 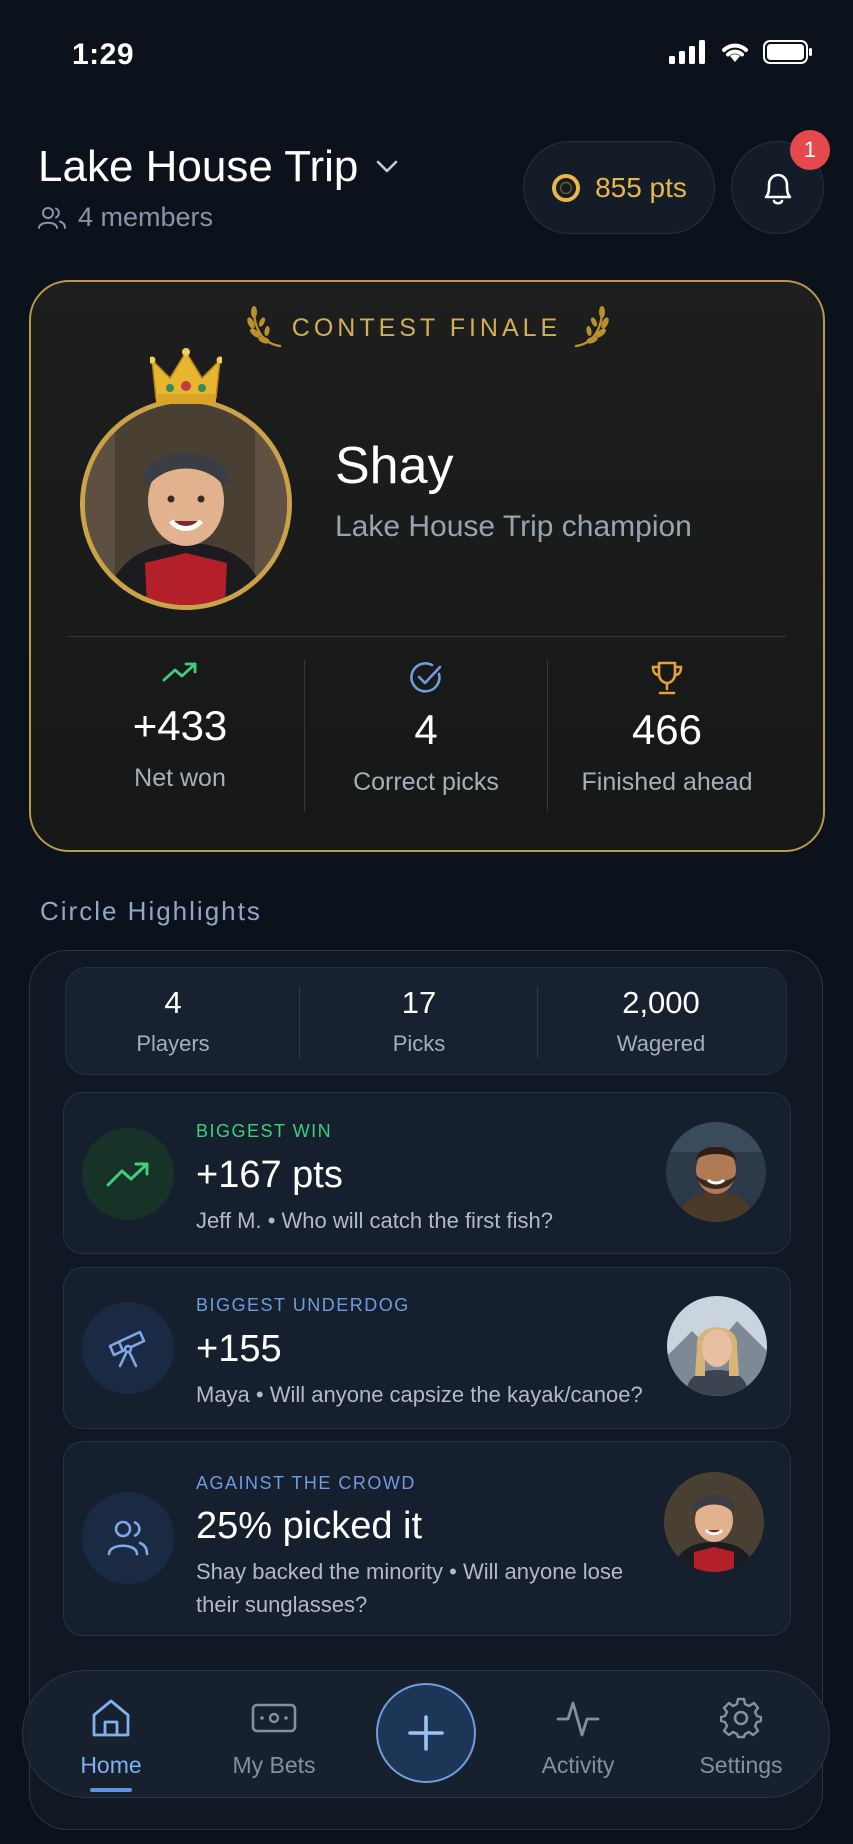 I want to click on nav-activity: Activity, so click(x=578, y=1736).